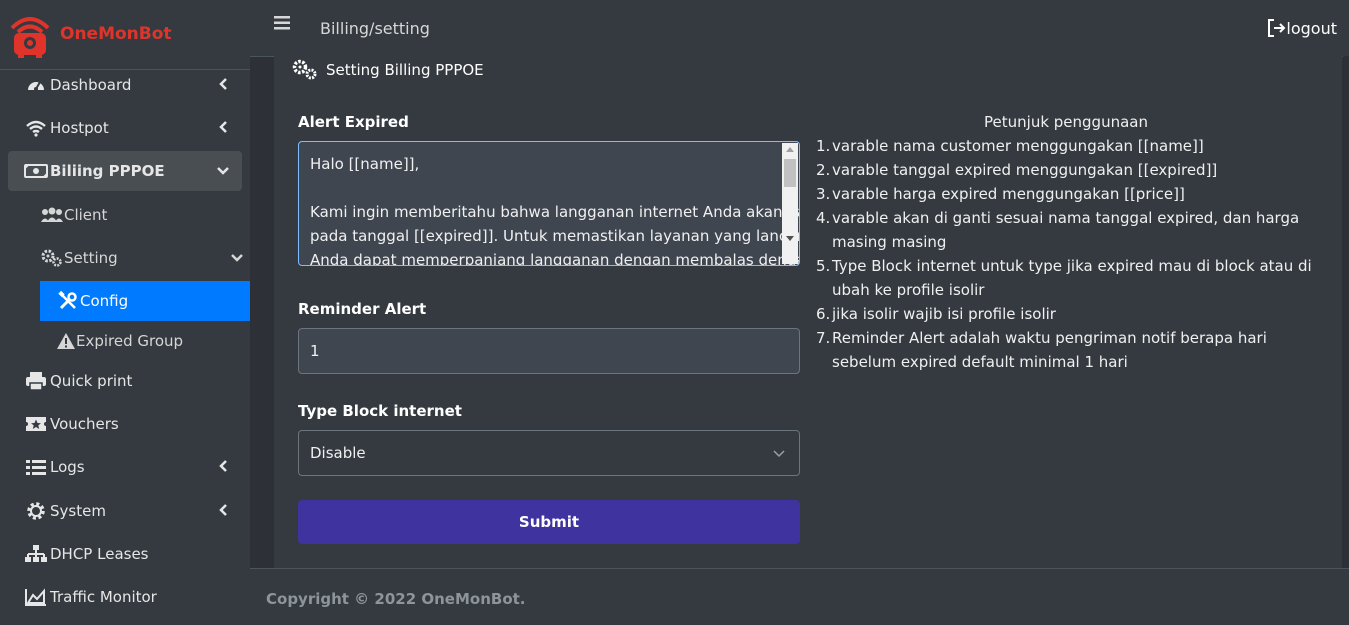  I want to click on sidebar-item-label: Dashboard, so click(91, 85).